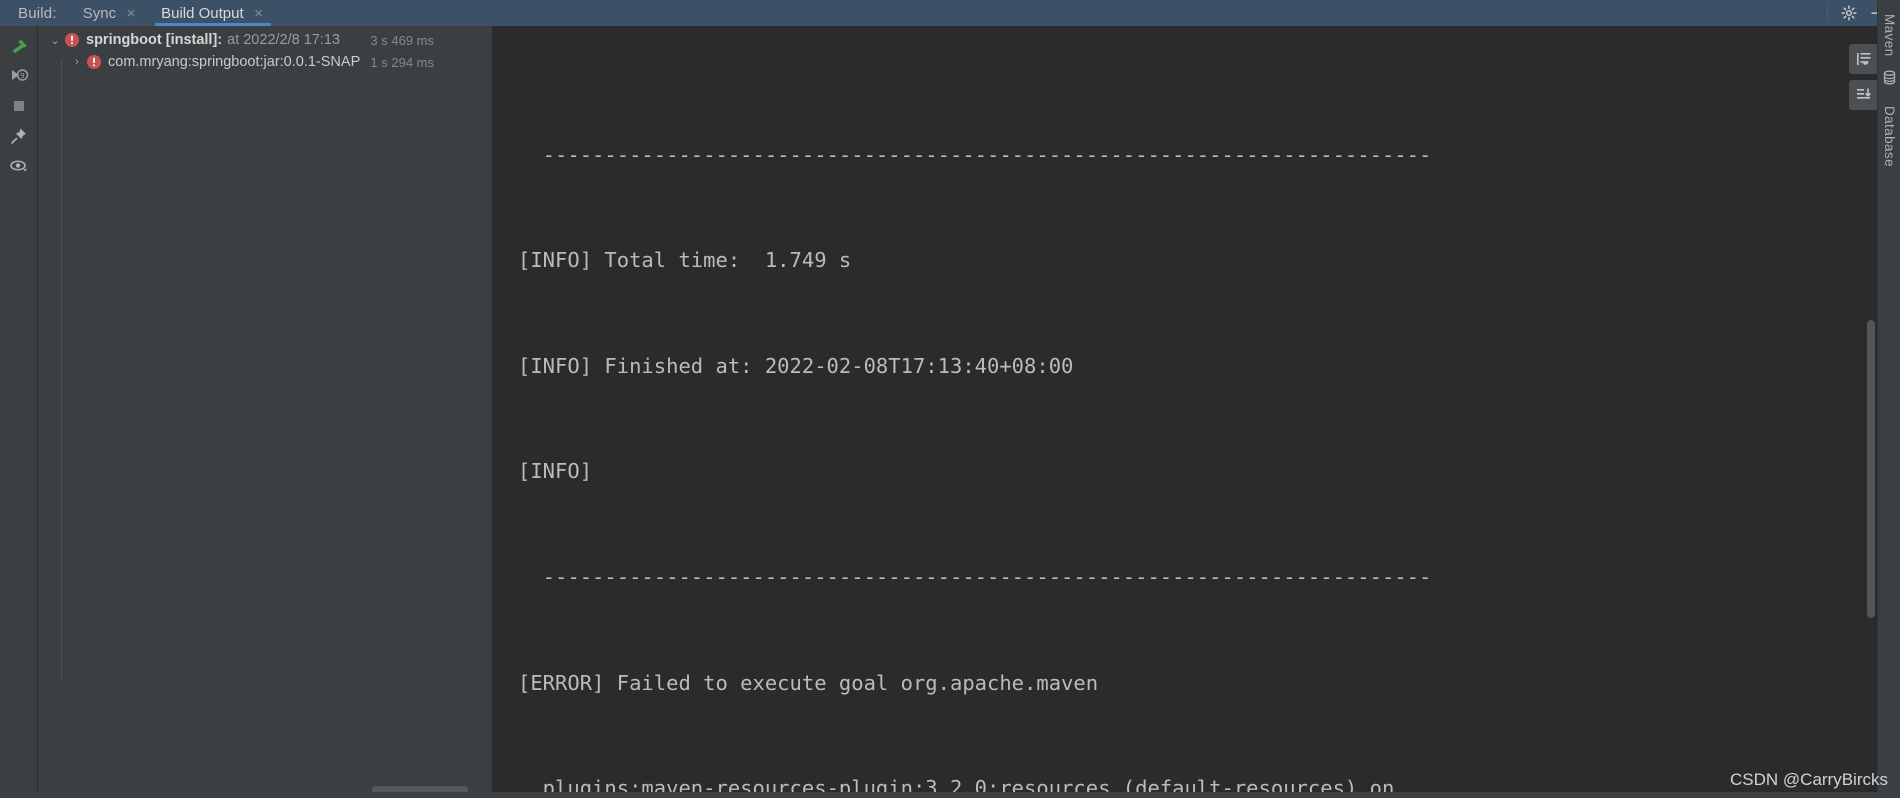  Describe the element at coordinates (19, 76) in the screenshot. I see `rerun-icon: 9` at that location.